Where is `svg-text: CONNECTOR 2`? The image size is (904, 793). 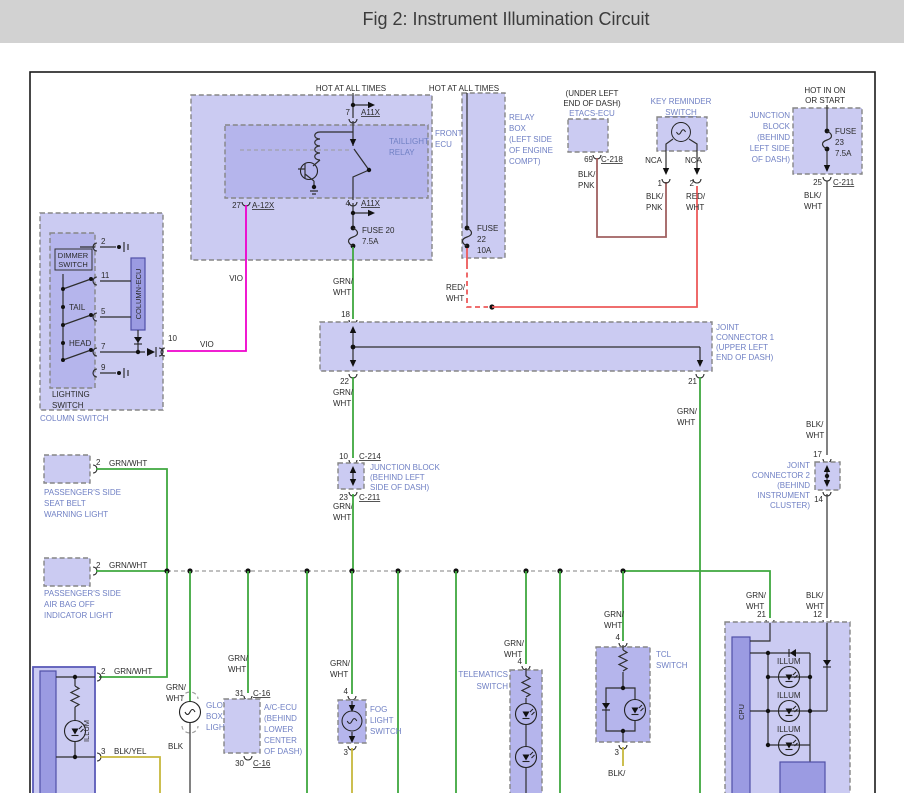
svg-text: CONNECTOR 2 is located at coordinates (781, 475).